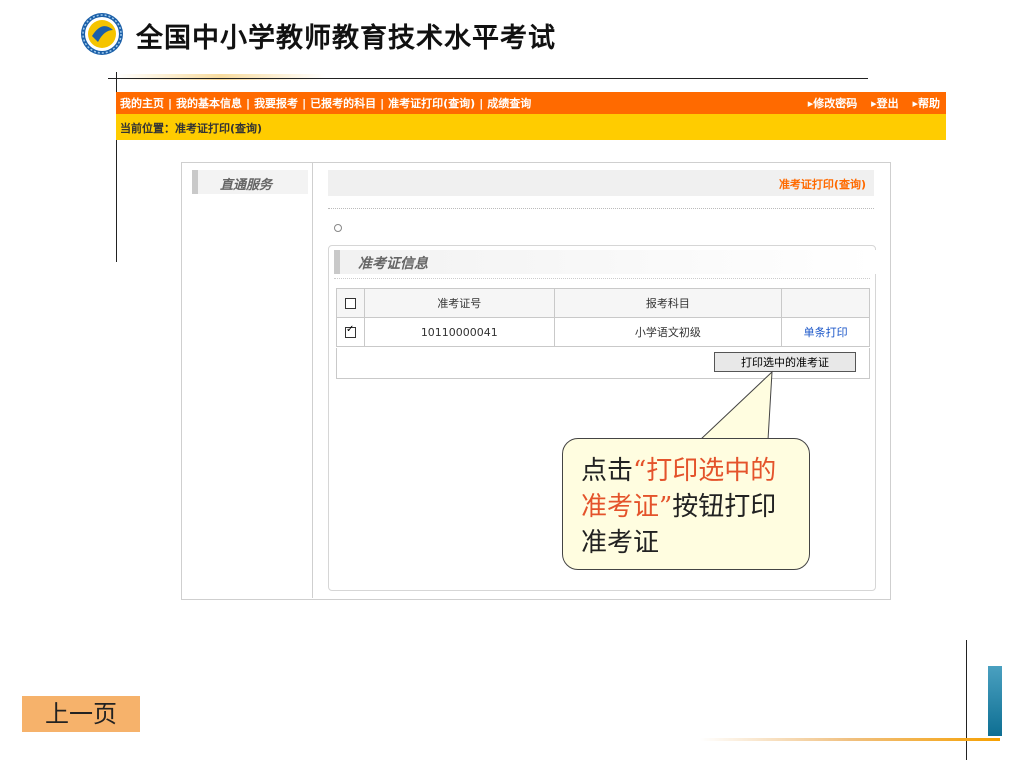 This screenshot has width=1024, height=768. Describe the element at coordinates (825, 303) in the screenshot. I see `column-header-action` at that location.